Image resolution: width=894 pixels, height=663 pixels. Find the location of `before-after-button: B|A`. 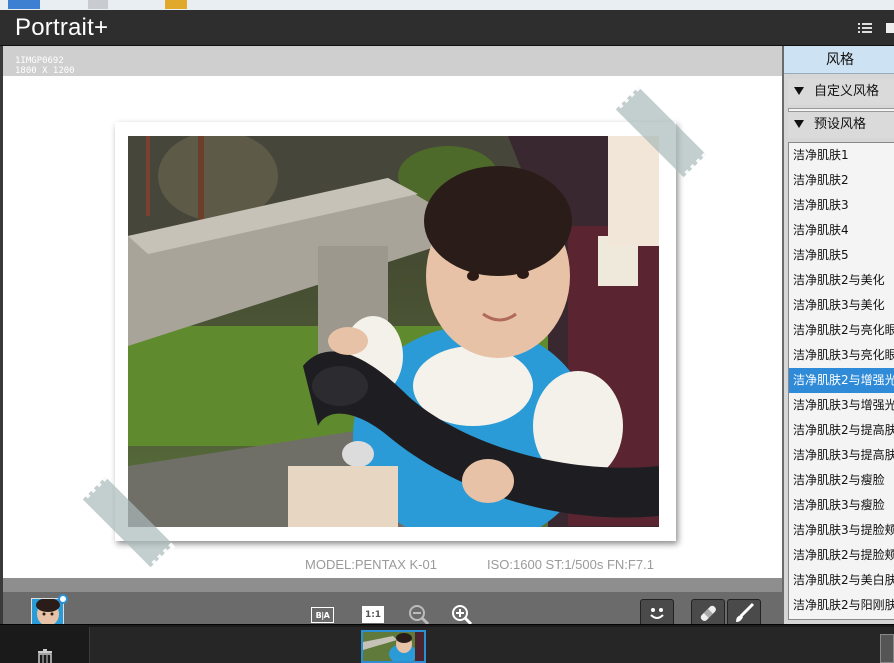

before-after-button: B|A is located at coordinates (322, 615).